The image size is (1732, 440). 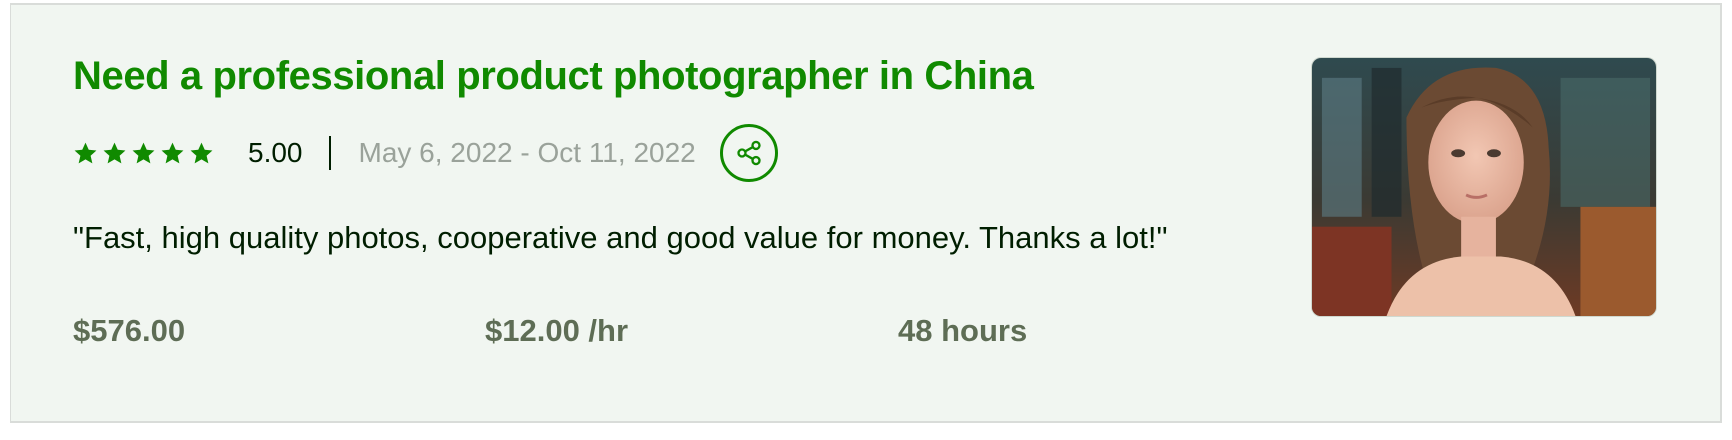 I want to click on star-rating, so click(x=143, y=153).